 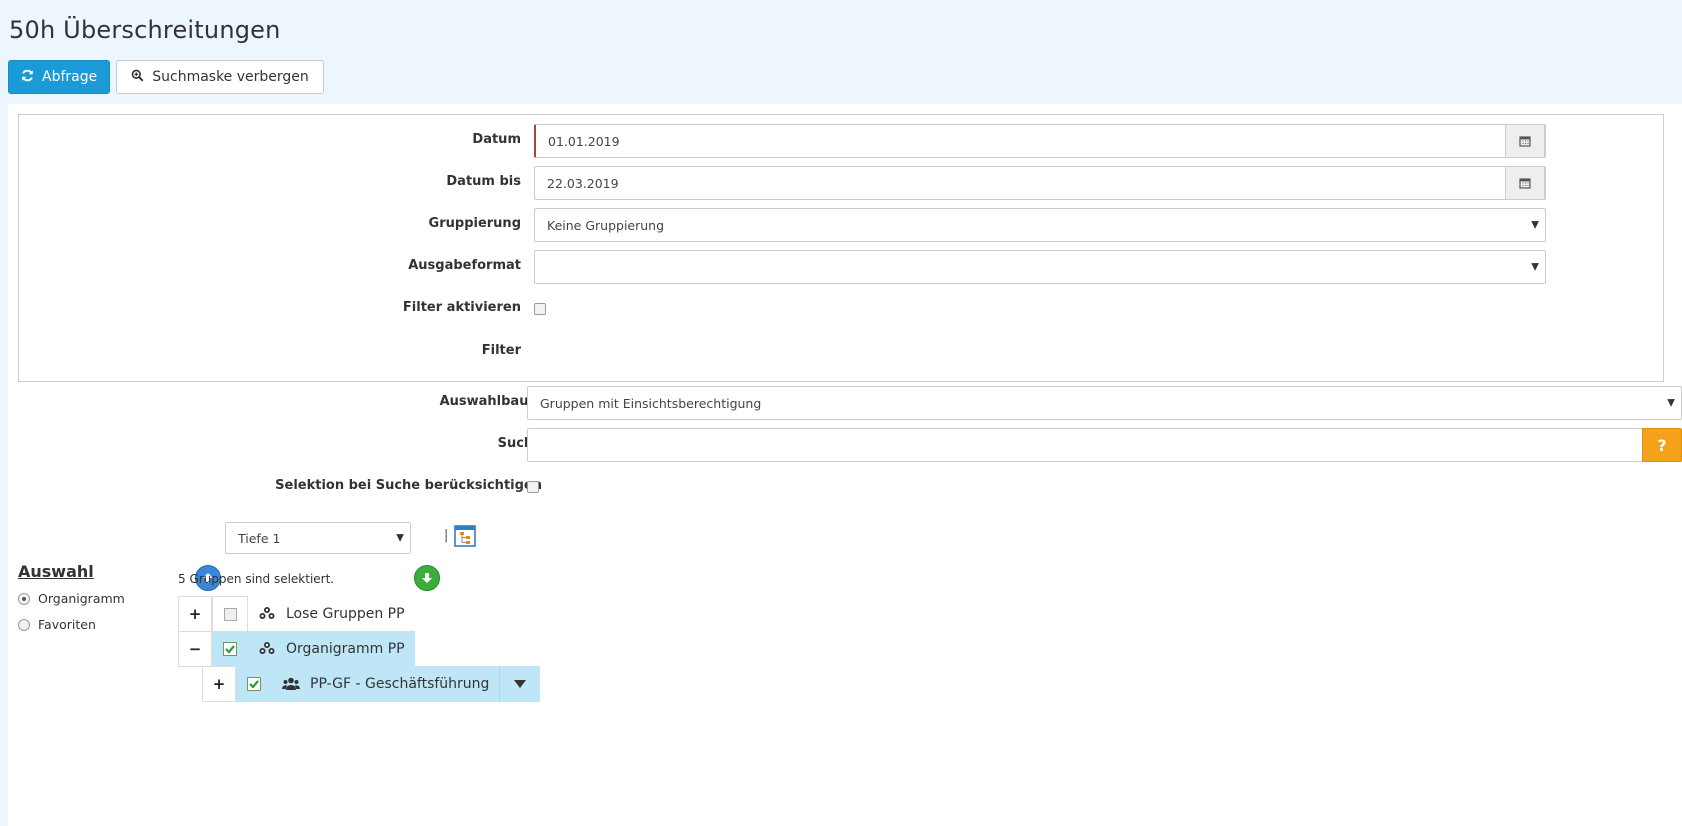 I want to click on tree-node-pp-gf: + PP-GF - Geschäftsführung, so click(x=371, y=684).